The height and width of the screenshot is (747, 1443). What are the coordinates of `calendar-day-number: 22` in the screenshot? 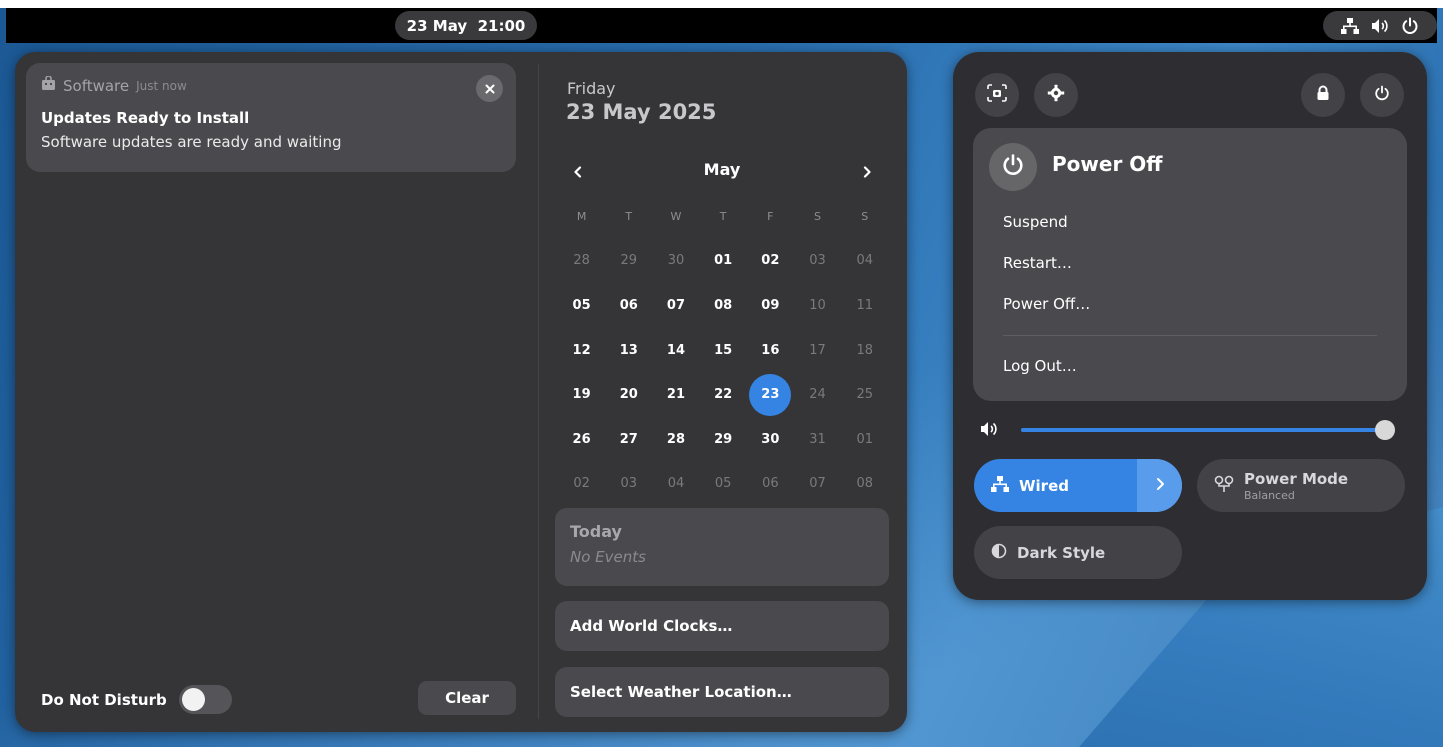 It's located at (723, 395).